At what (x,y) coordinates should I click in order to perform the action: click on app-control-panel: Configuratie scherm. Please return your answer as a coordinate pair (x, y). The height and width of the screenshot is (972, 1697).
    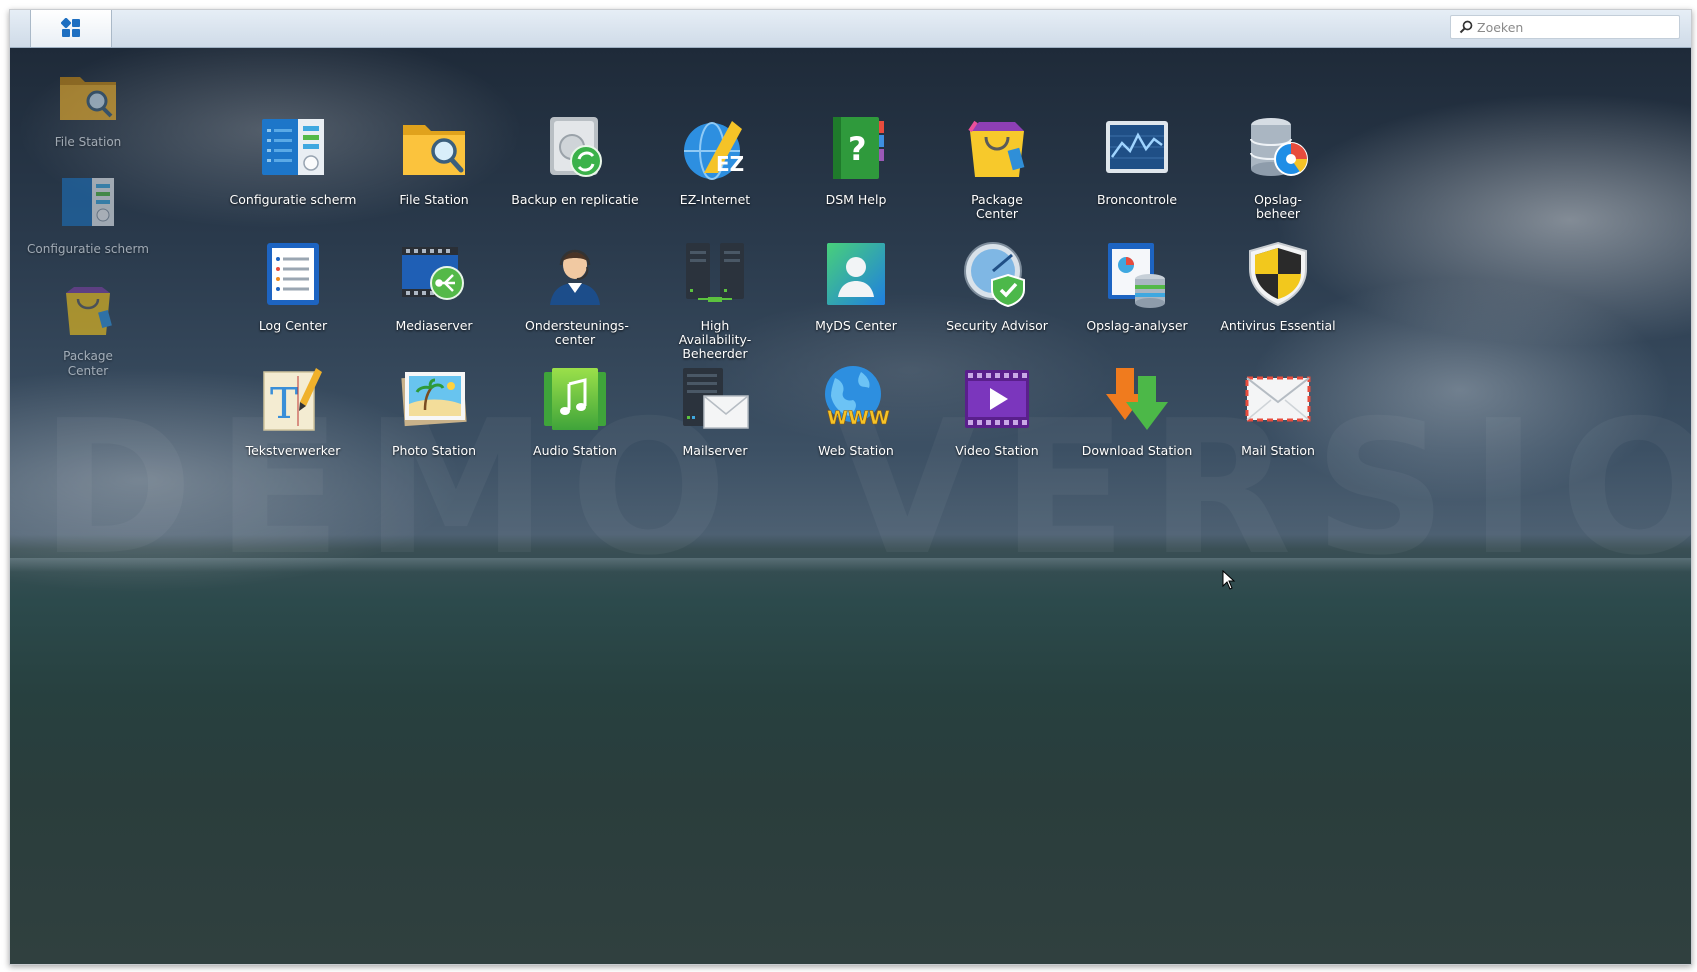
    Looking at the image, I should click on (293, 160).